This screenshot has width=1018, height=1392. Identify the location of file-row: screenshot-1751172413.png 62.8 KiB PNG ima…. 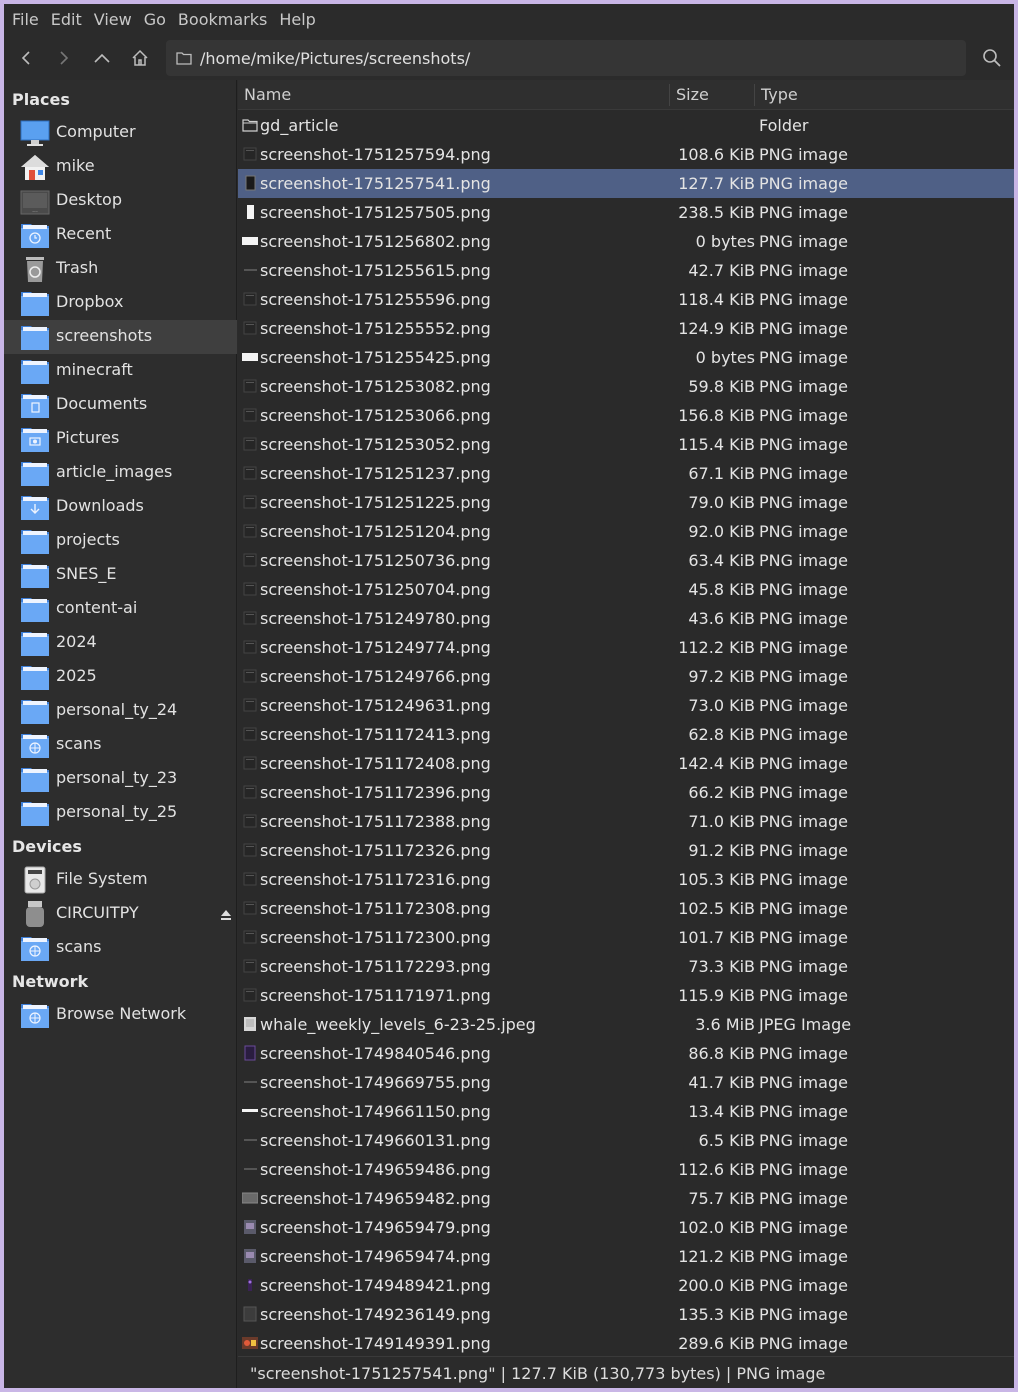
(626, 734).